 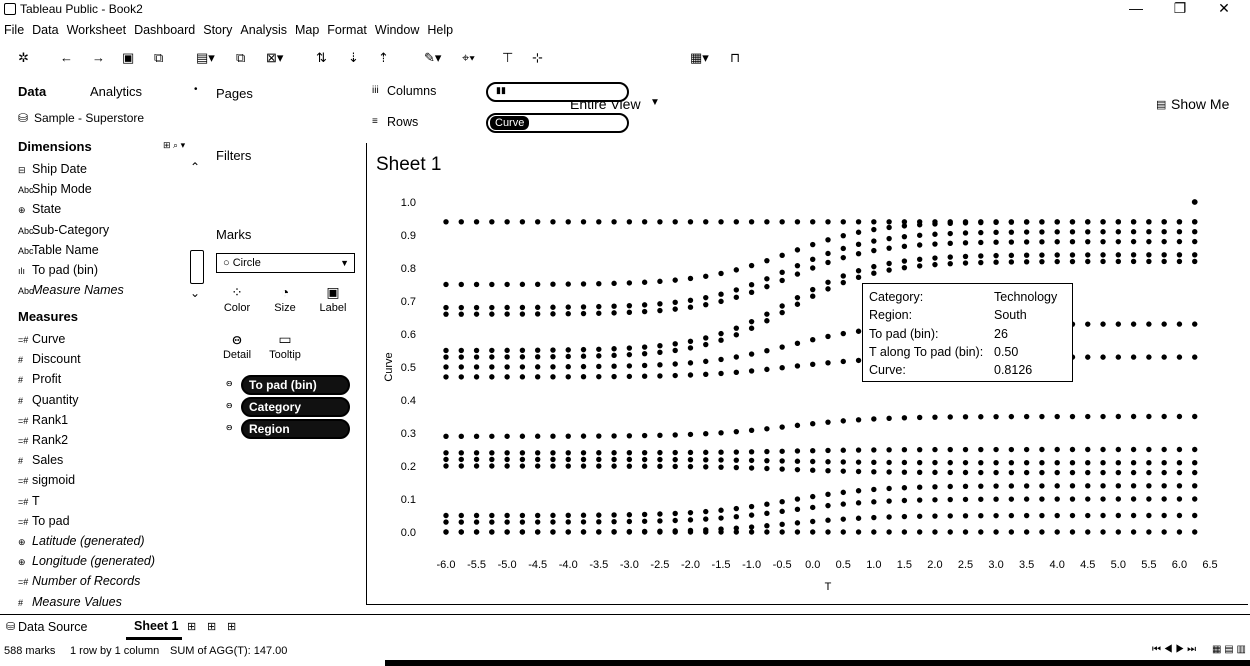 I want to click on field-quantity: # Quantity, so click(x=48, y=400).